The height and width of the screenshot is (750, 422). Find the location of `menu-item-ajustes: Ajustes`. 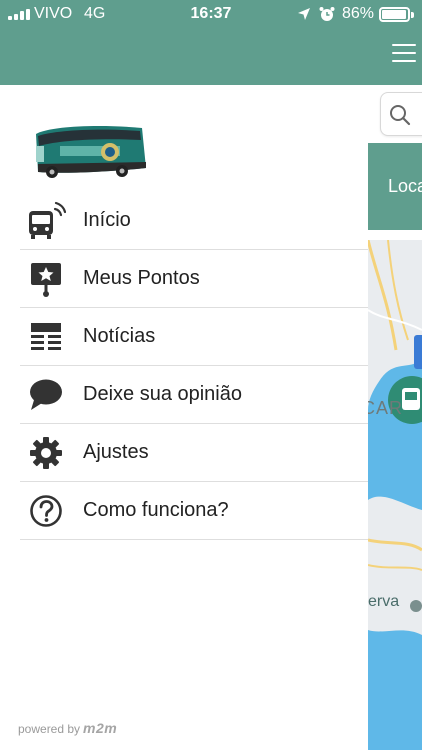

menu-item-ajustes: Ajustes is located at coordinates (194, 453).